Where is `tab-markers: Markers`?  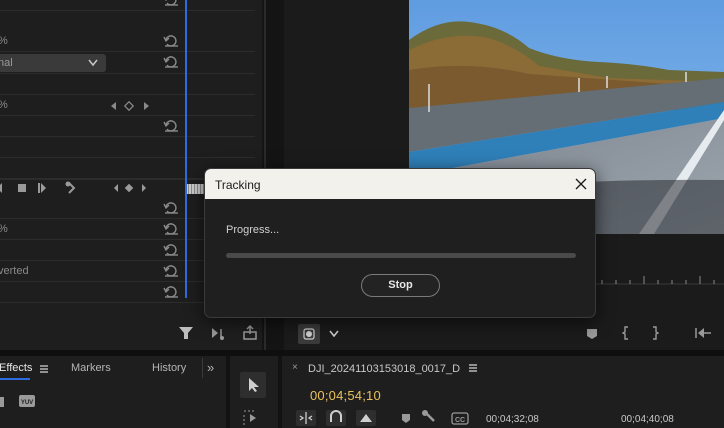
tab-markers: Markers is located at coordinates (91, 368).